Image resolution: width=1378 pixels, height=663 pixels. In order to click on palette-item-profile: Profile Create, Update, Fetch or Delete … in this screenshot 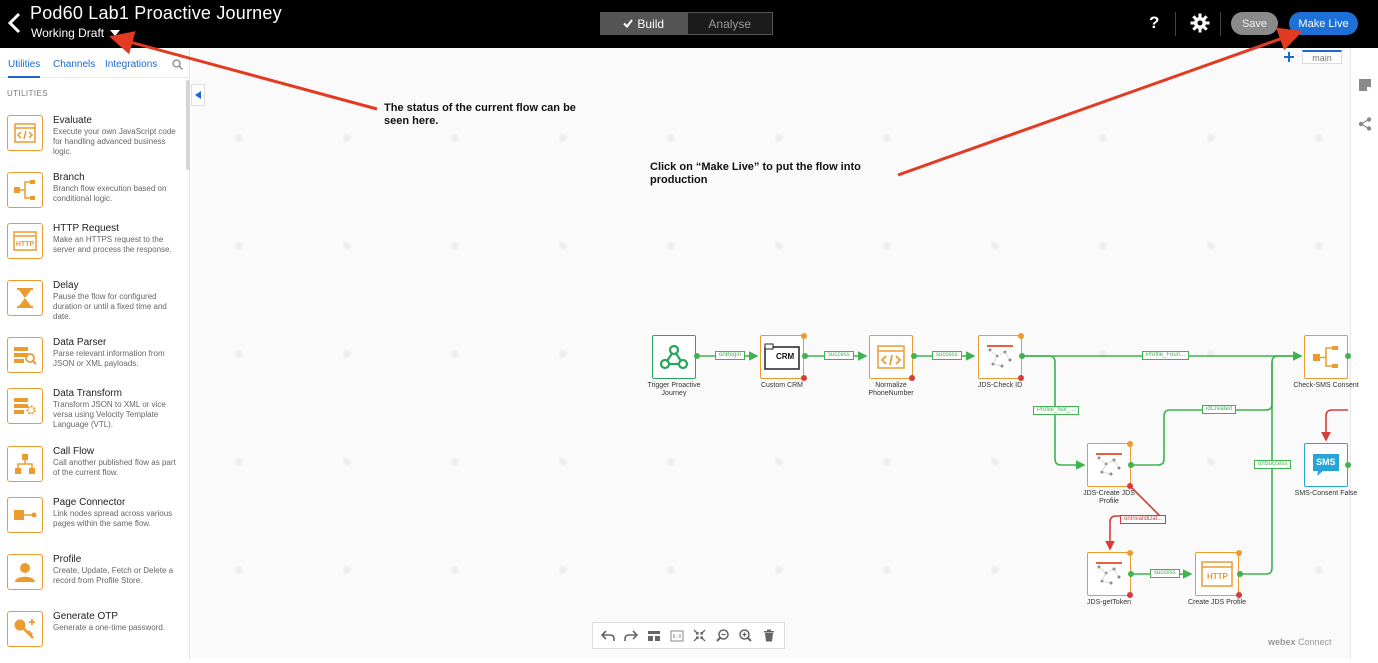, I will do `click(96, 580)`.